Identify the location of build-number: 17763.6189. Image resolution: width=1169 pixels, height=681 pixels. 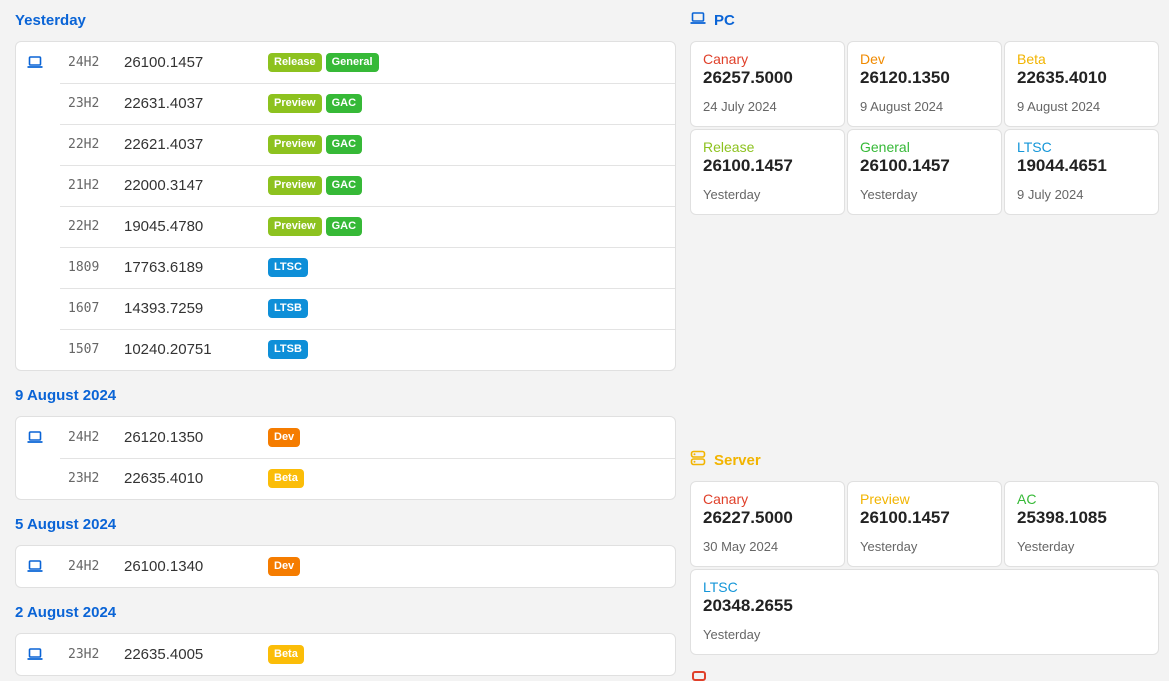
(164, 267).